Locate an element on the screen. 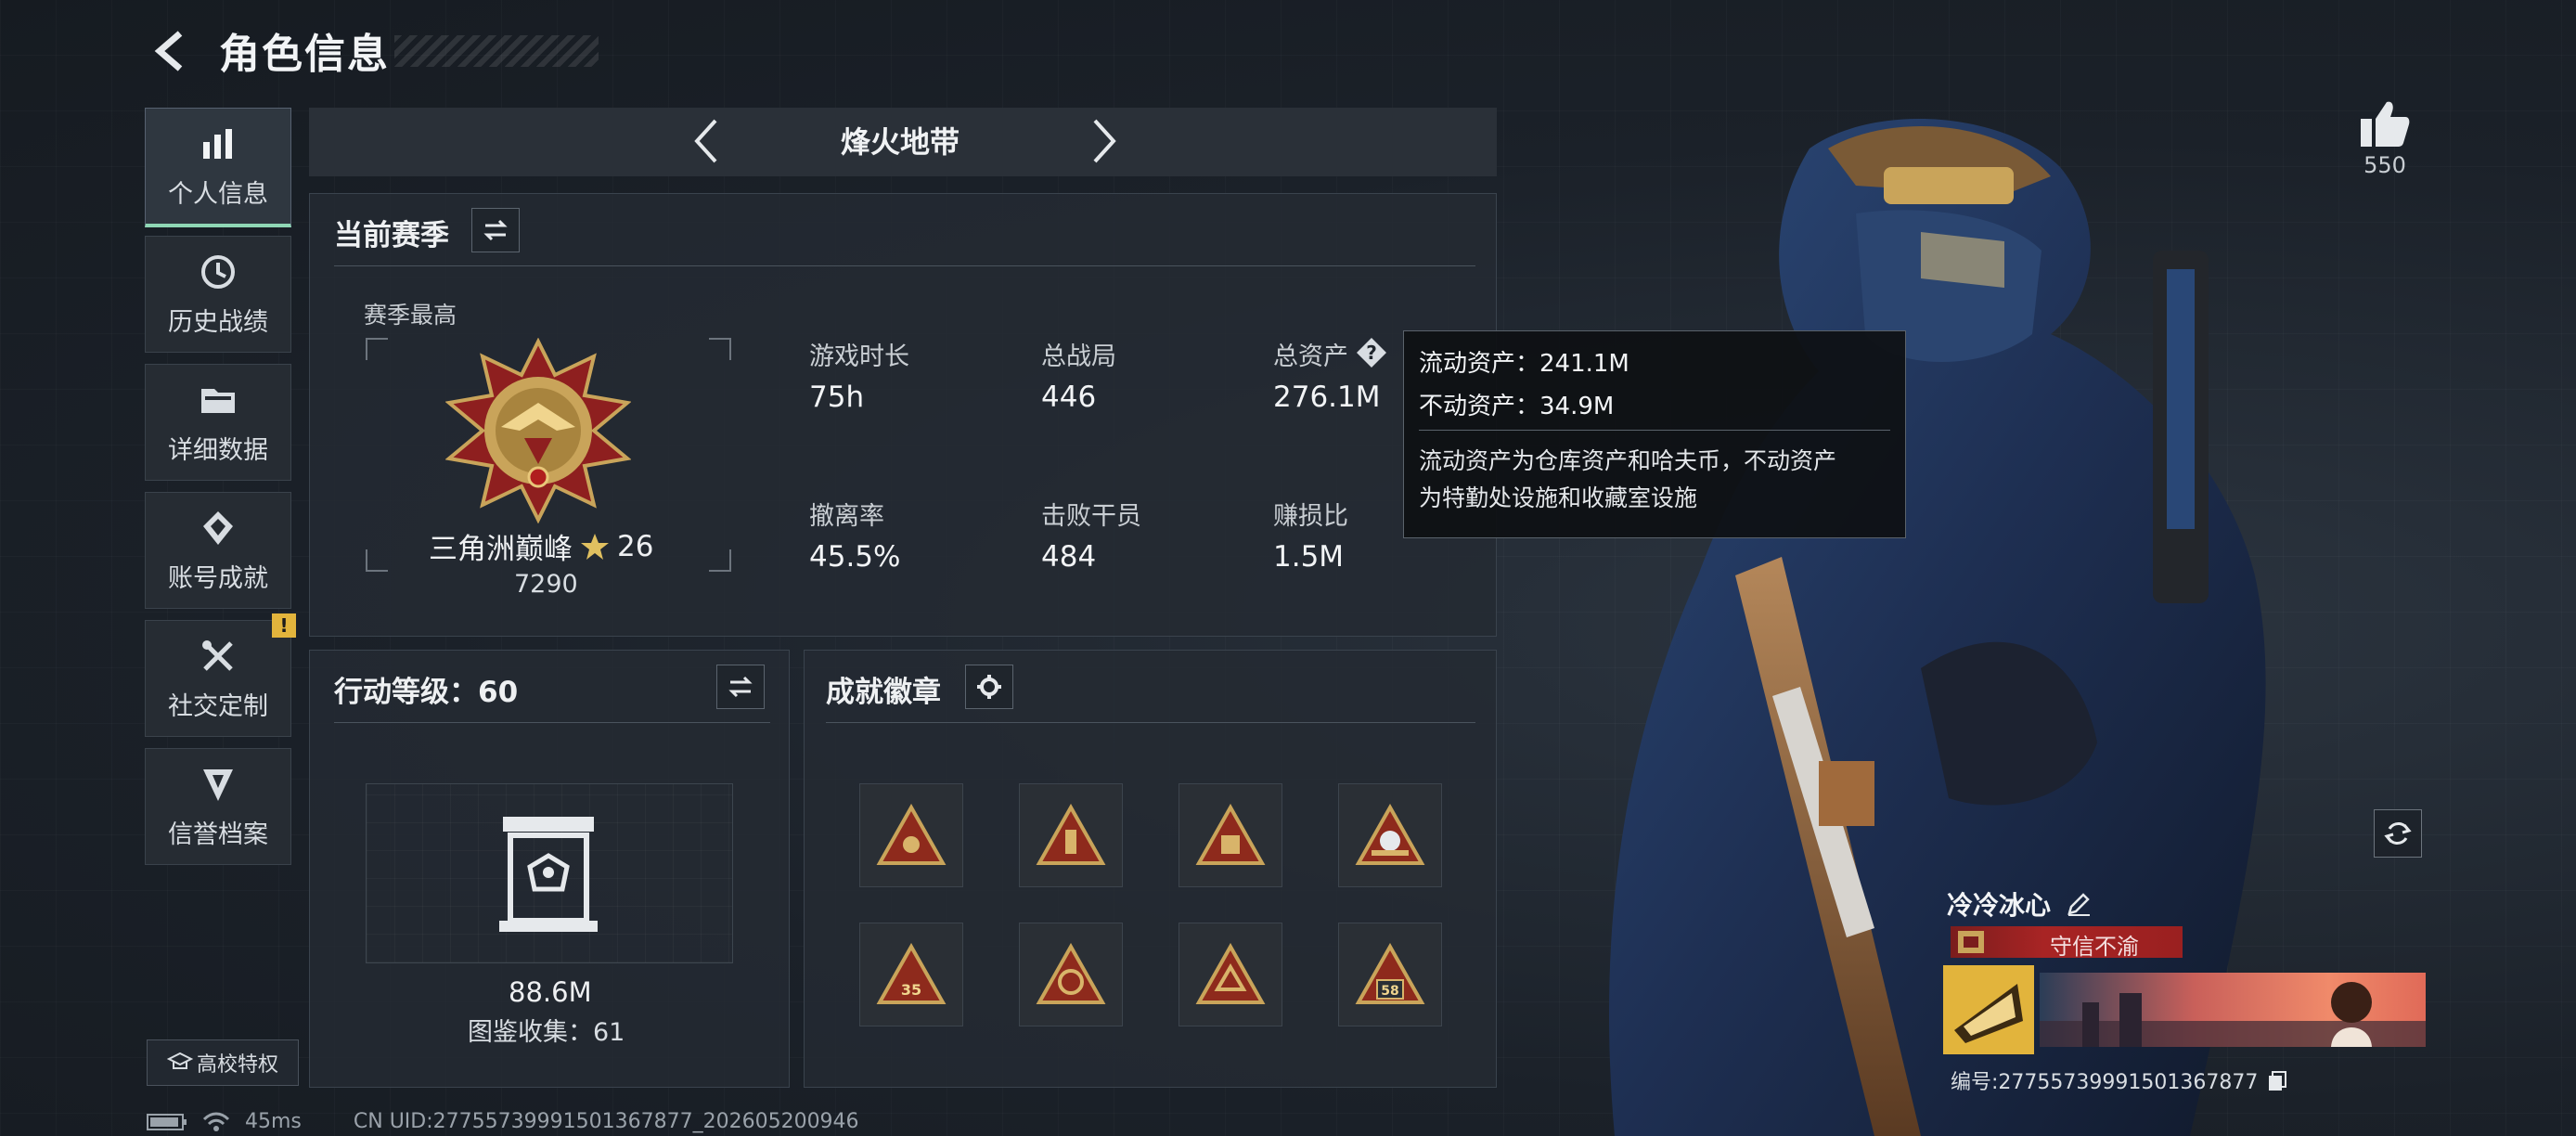 Image resolution: width=2576 pixels, height=1136 pixels. stat-label-extract-rate: 撤离率 is located at coordinates (846, 516).